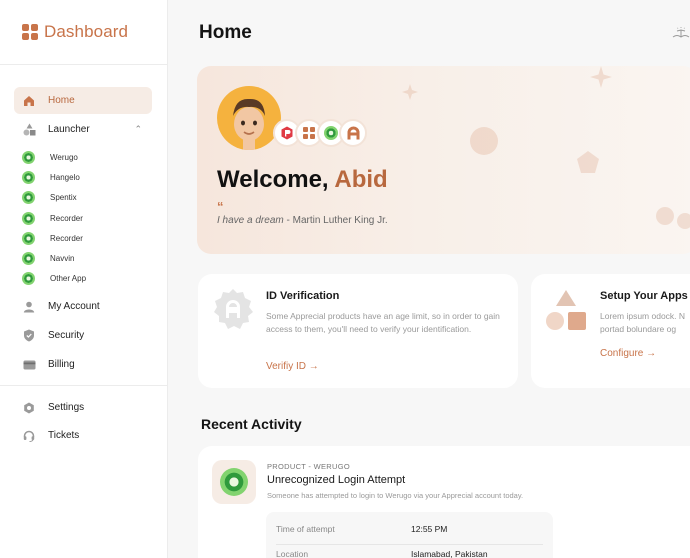 The height and width of the screenshot is (558, 690). Describe the element at coordinates (644, 296) in the screenshot. I see `card-title: Setup Your Apps` at that location.